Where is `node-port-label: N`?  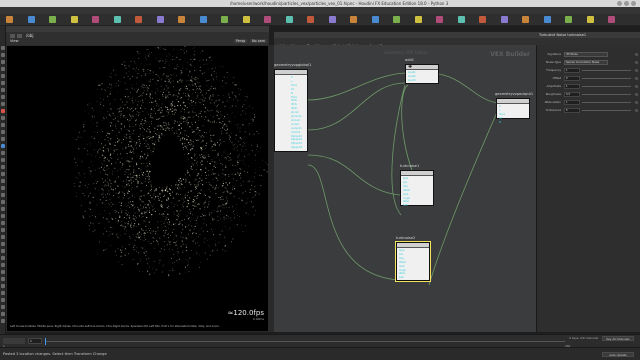
node-port-label: N is located at coordinates (292, 93).